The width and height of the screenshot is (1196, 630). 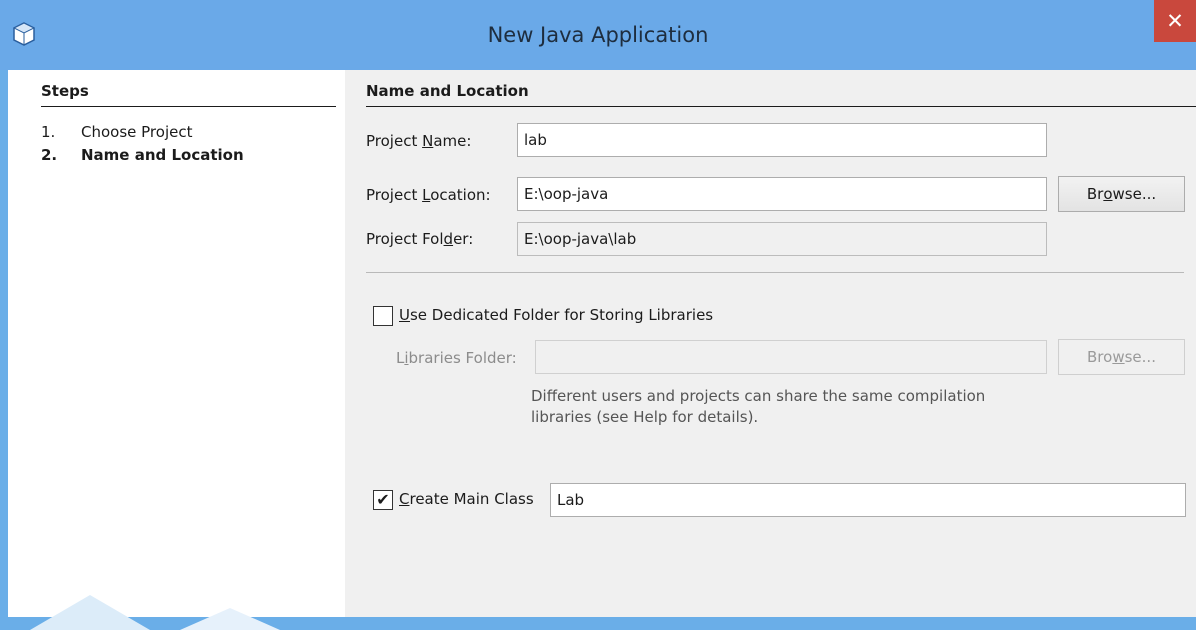 What do you see at coordinates (188, 94) in the screenshot?
I see `steps-title: Steps` at bounding box center [188, 94].